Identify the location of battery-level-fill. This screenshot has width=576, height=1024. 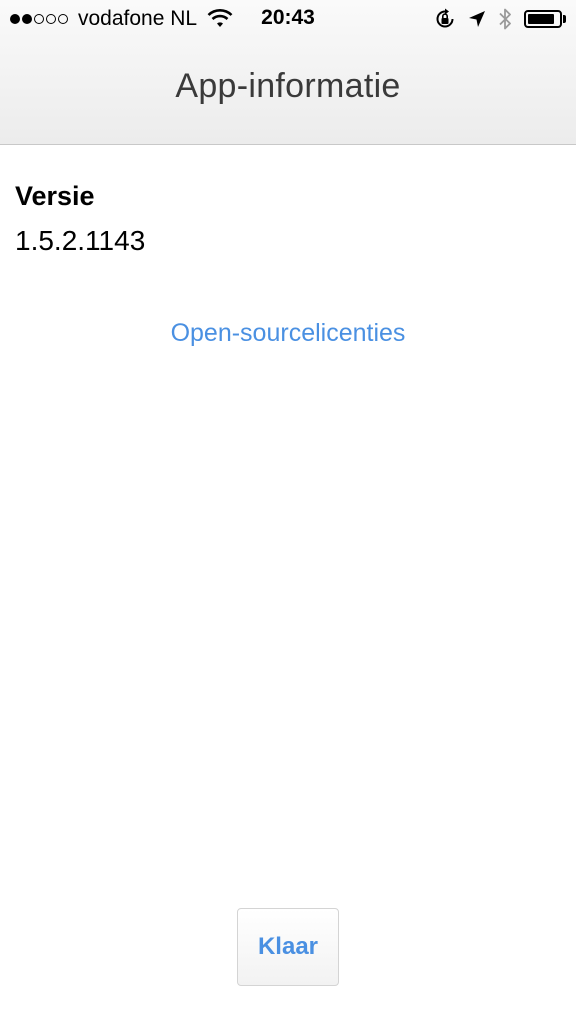
(541, 19).